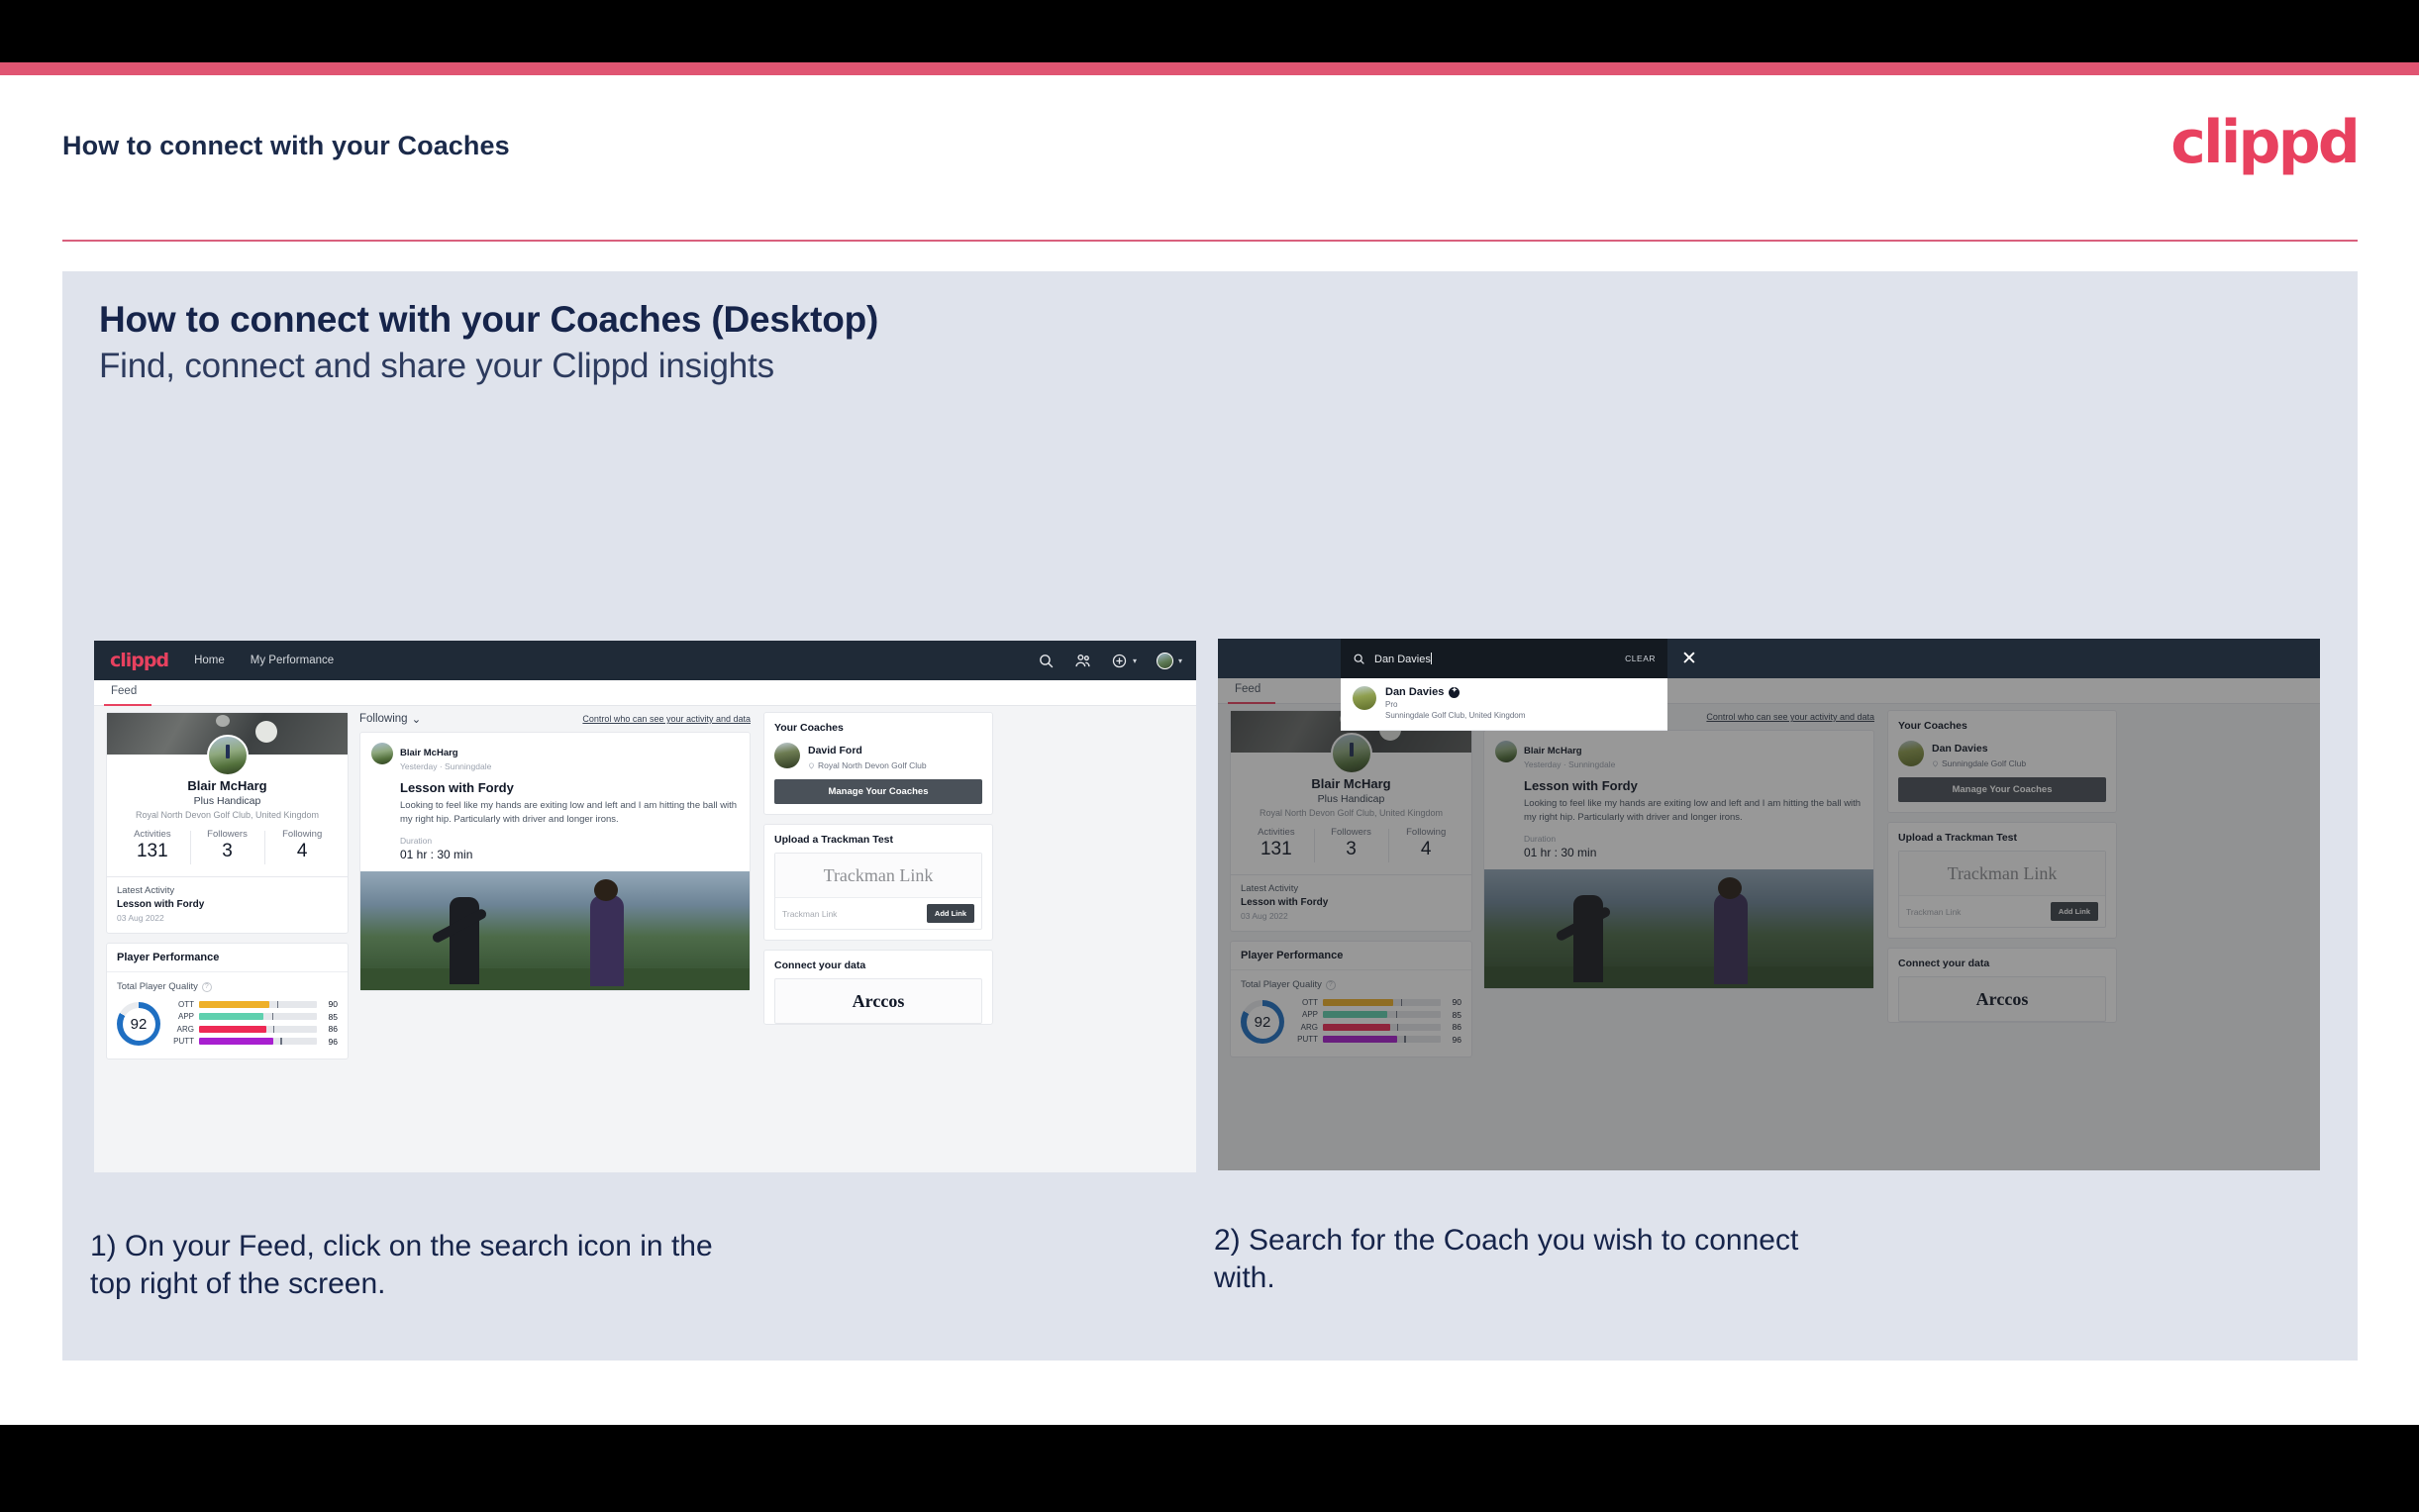 The image size is (2419, 1512). I want to click on add-link-button-2: Add Link, so click(2074, 911).